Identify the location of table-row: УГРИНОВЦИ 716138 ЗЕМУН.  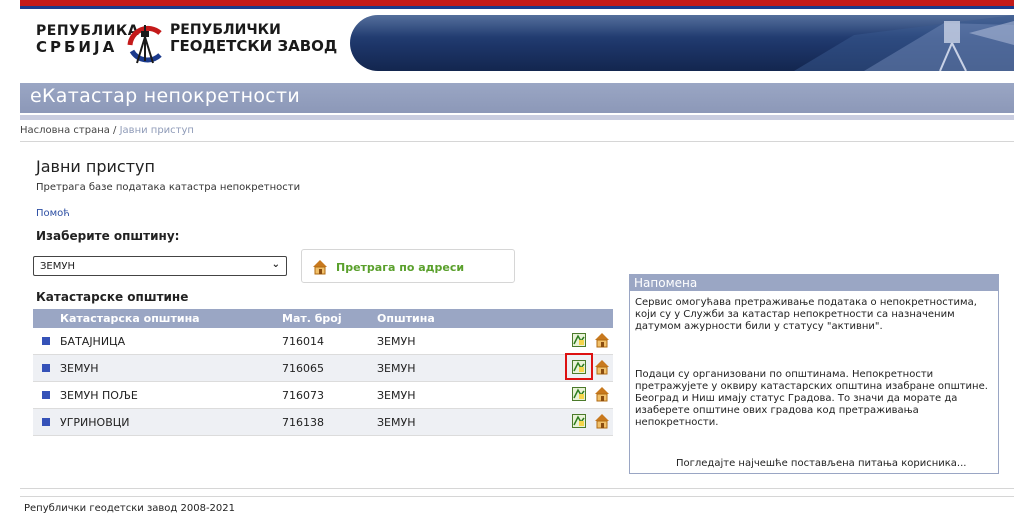
(323, 422).